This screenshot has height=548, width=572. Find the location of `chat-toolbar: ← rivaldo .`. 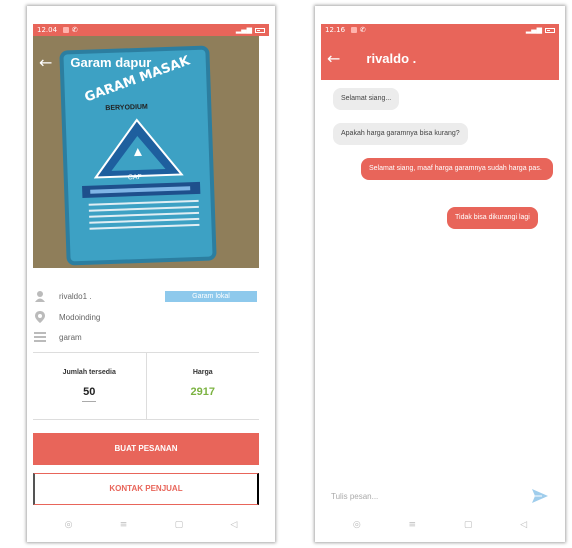

chat-toolbar: ← rivaldo . is located at coordinates (440, 58).